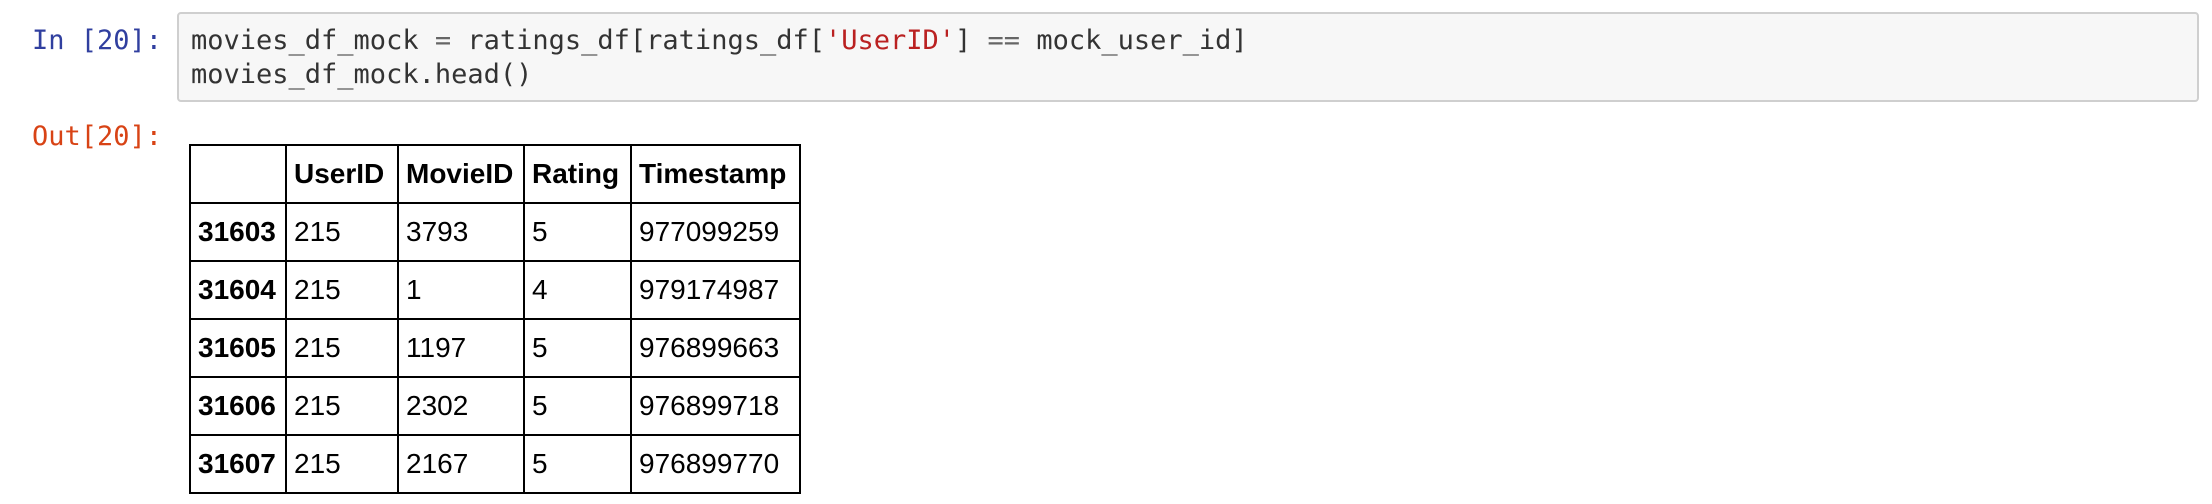 The image size is (2212, 504). Describe the element at coordinates (971, 40) in the screenshot. I see `code-expression: ]` at that location.